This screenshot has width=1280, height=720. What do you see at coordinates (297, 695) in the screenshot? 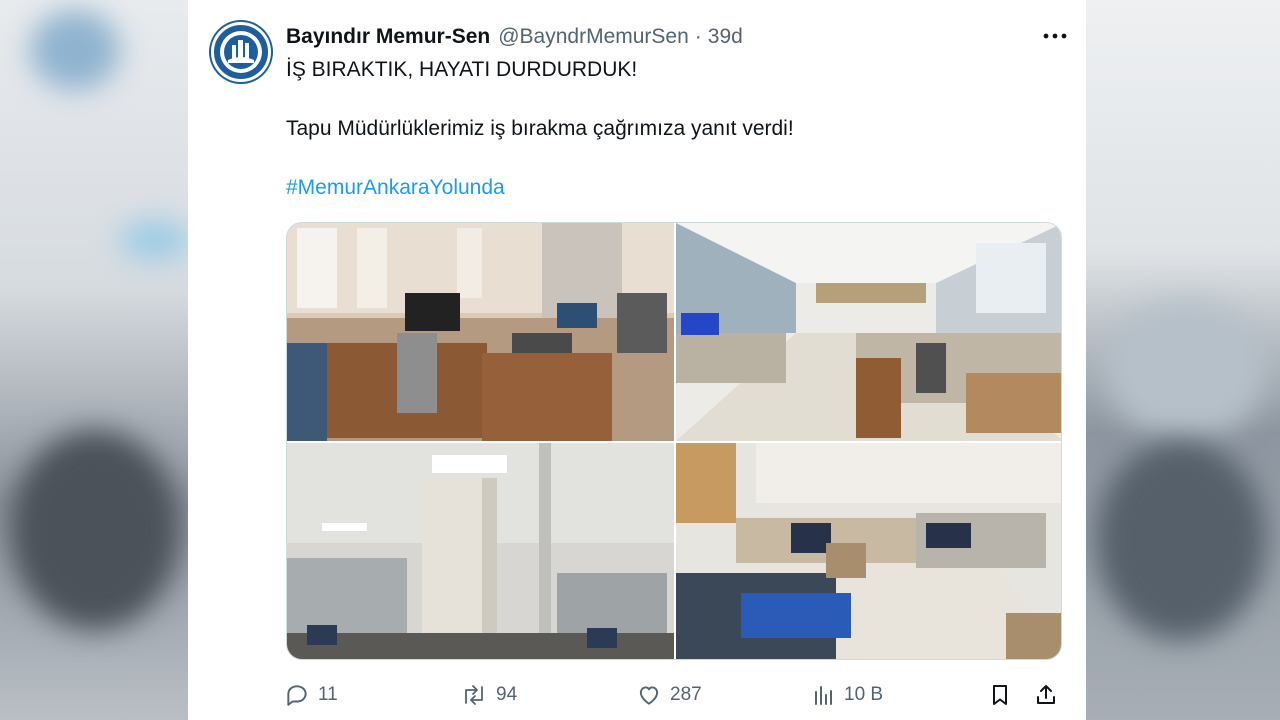
I see `reply-icon` at bounding box center [297, 695].